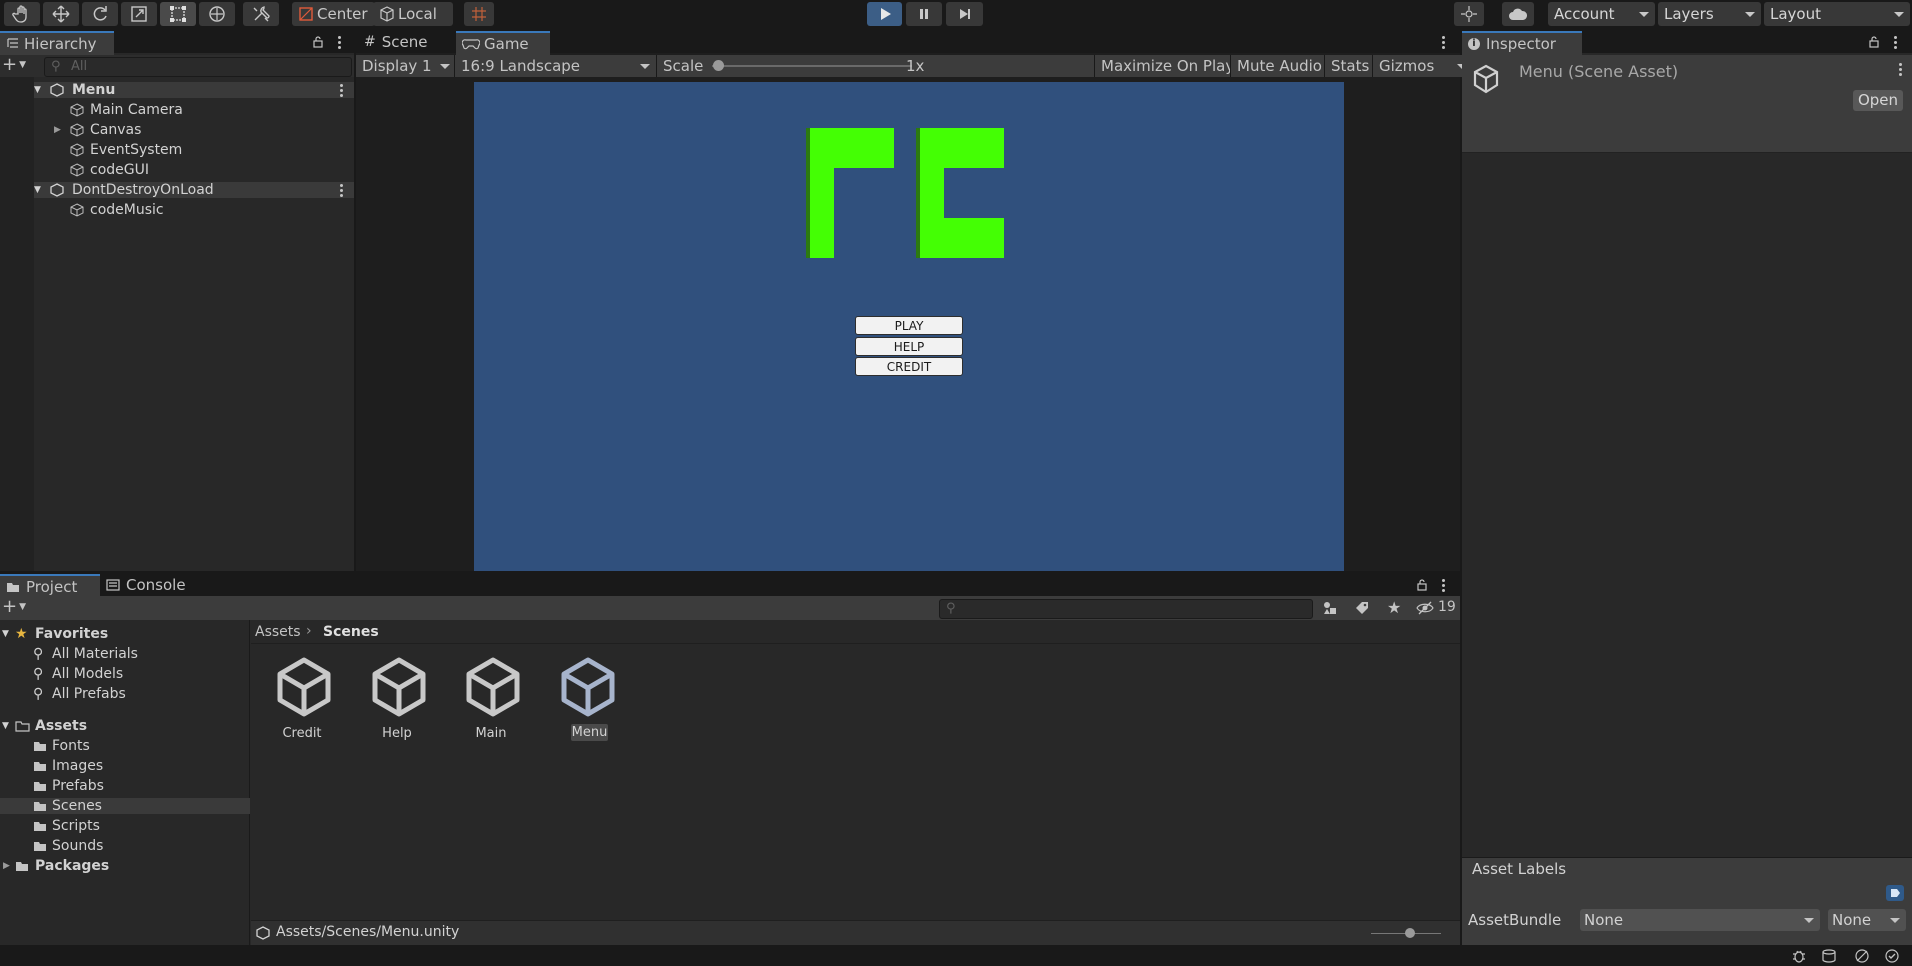  Describe the element at coordinates (494, 699) in the screenshot. I see `scene-asset-main: Main` at that location.